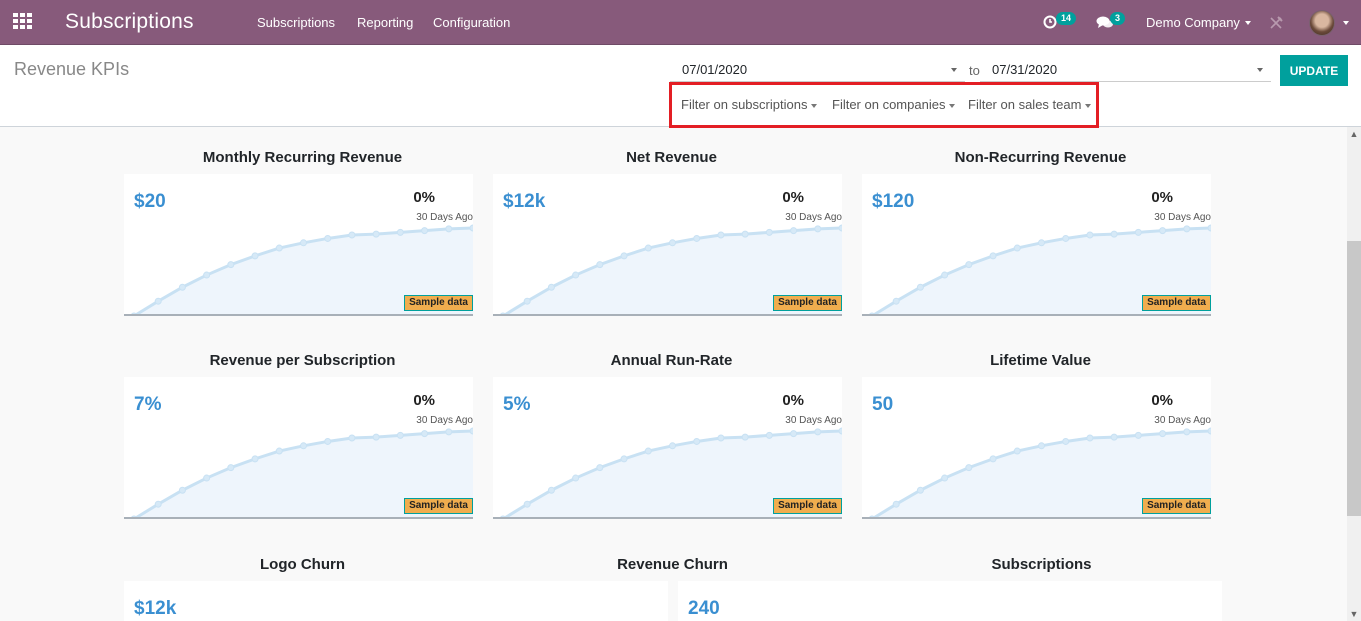 The image size is (1361, 621). Describe the element at coordinates (1276, 22) in the screenshot. I see `debug-tools-button` at that location.